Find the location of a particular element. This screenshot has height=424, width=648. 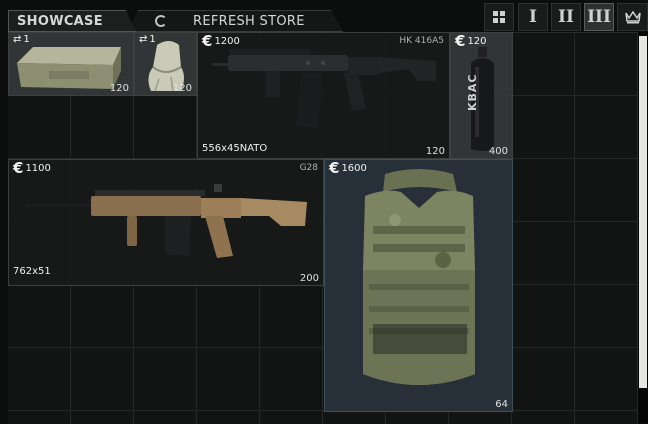

tier-1-button: I is located at coordinates (533, 17).